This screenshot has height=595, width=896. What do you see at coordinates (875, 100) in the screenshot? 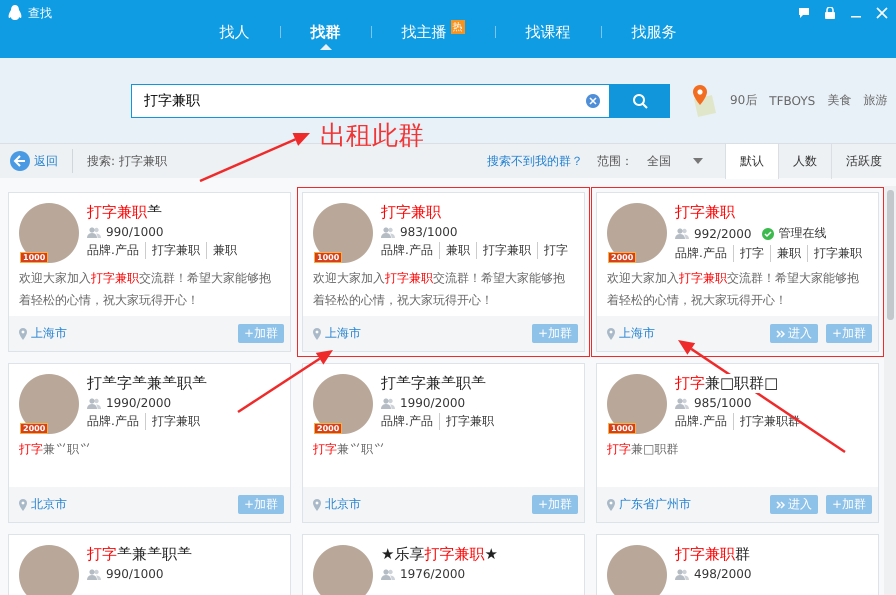
I see `hot-tag: 旅游` at bounding box center [875, 100].